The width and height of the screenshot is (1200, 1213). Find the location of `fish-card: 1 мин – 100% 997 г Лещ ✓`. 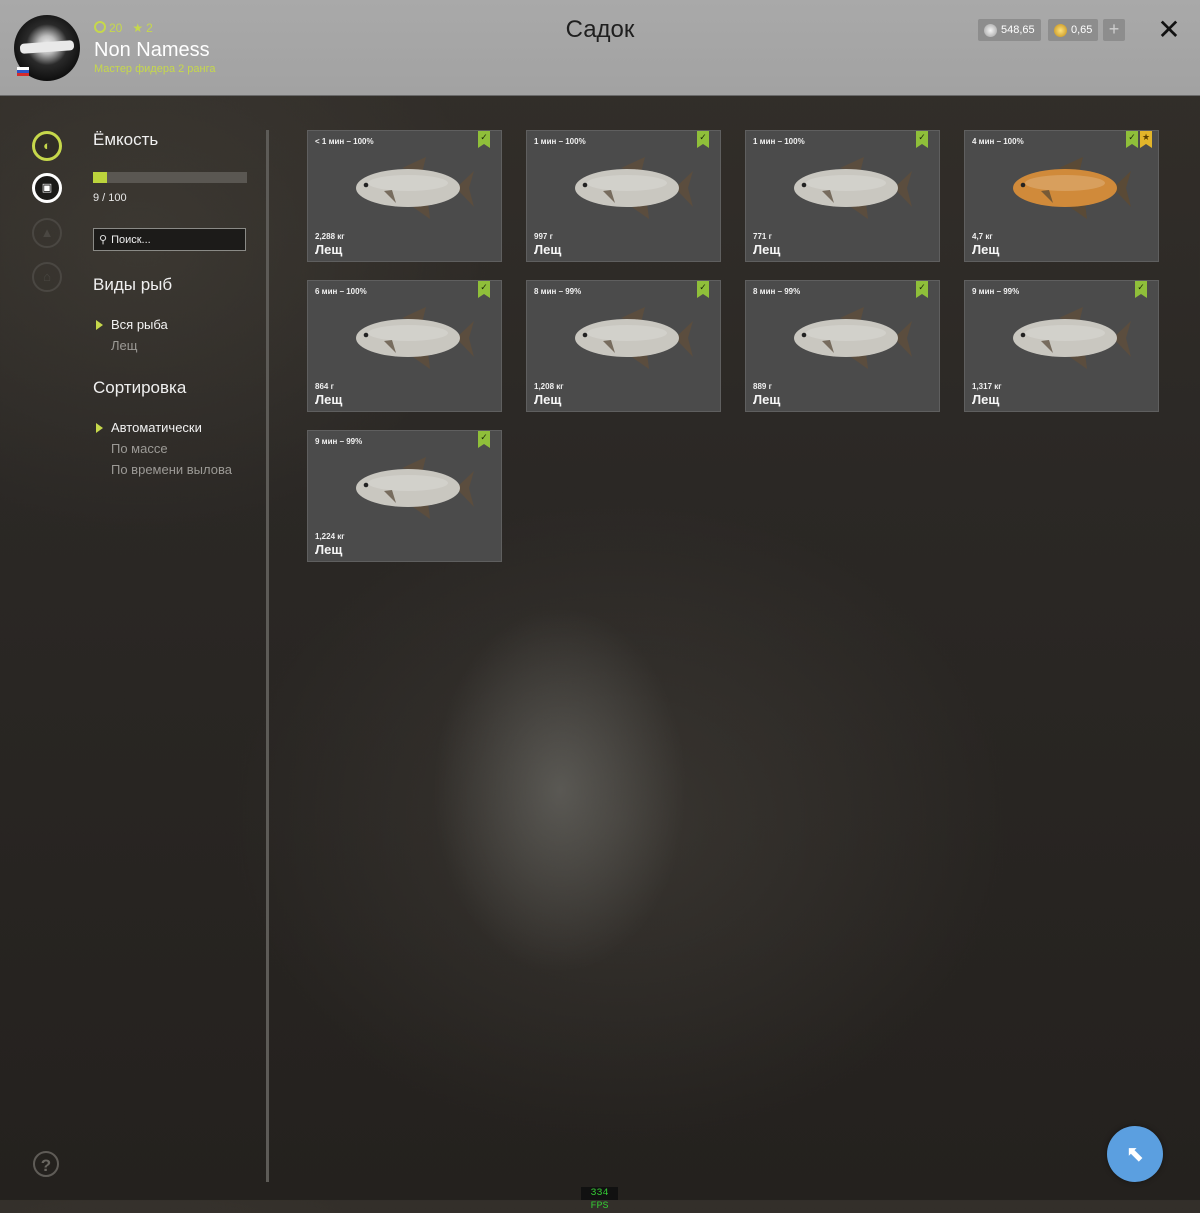

fish-card: 1 мин – 100% 997 г Лещ ✓ is located at coordinates (623, 196).